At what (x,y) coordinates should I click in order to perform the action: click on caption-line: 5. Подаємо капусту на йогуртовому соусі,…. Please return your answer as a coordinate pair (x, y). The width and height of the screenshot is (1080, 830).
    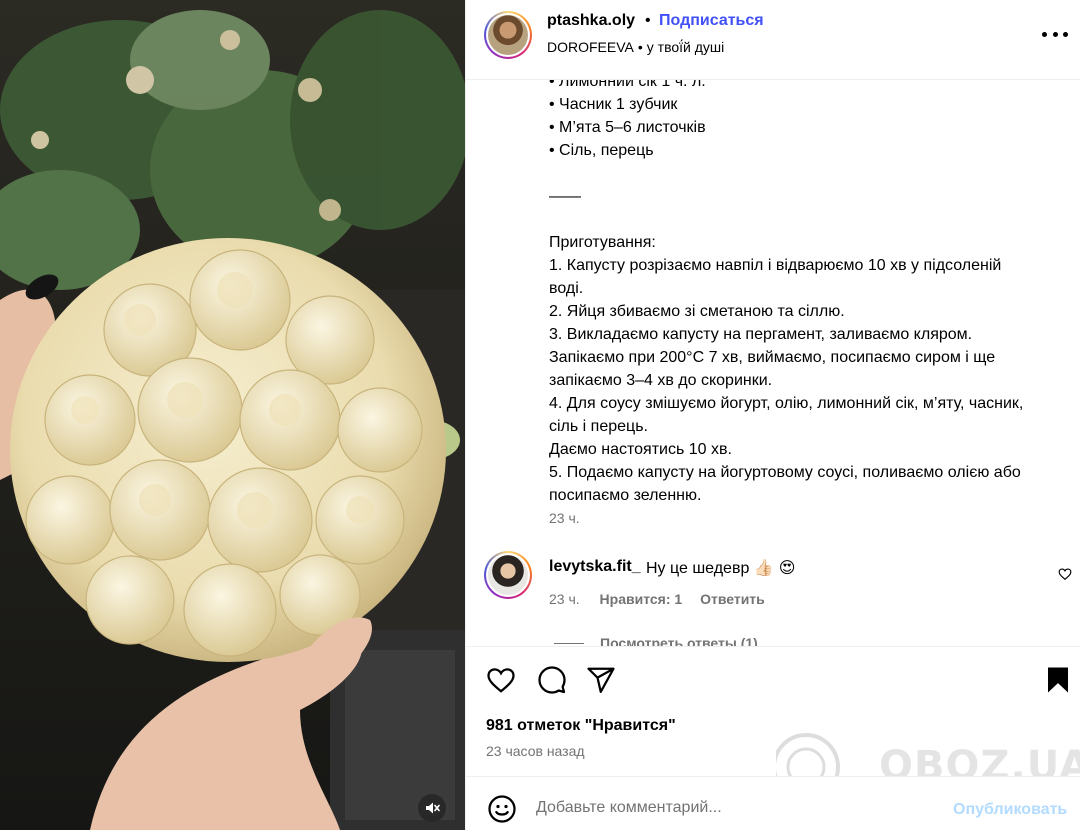
    Looking at the image, I should click on (785, 472).